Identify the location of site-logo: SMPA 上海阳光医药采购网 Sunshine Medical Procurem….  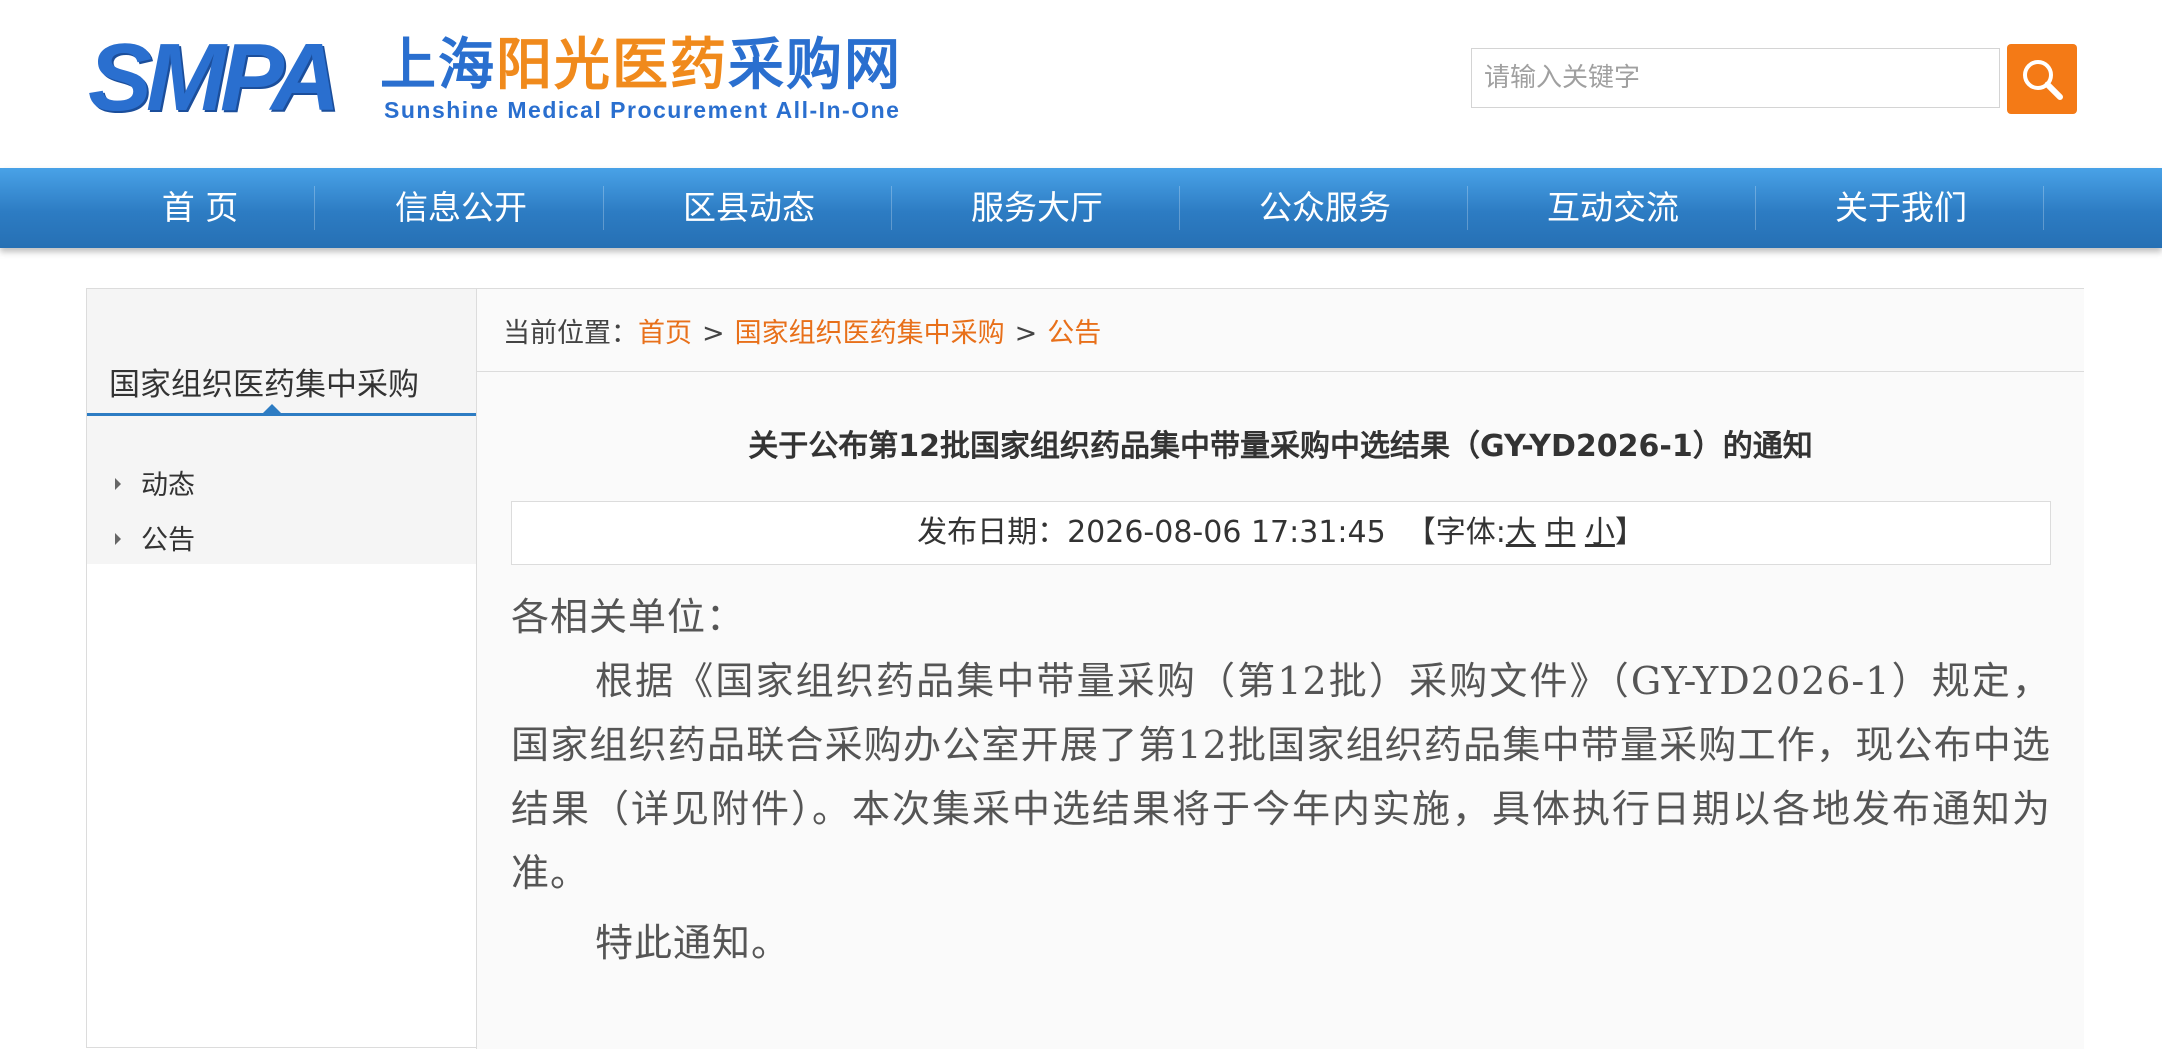
(503, 78).